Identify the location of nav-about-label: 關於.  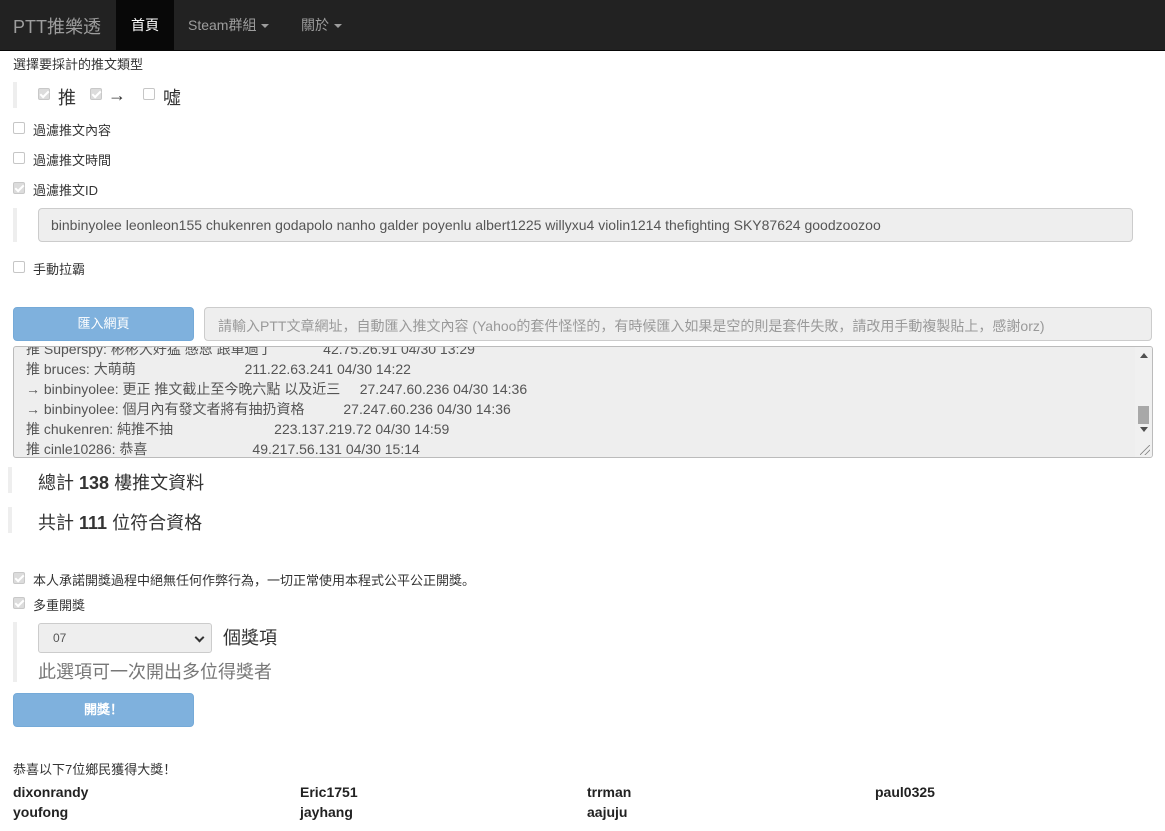
(315, 25).